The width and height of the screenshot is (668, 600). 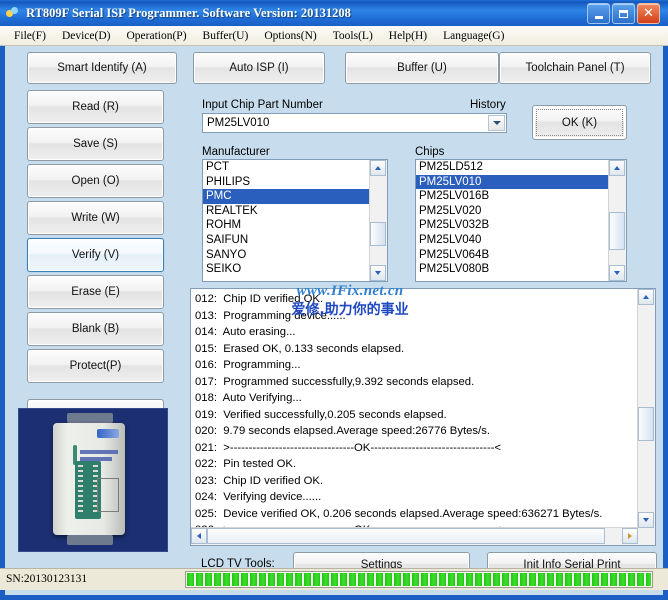 What do you see at coordinates (512, 196) in the screenshot?
I see `list-item: PM25LV016B` at bounding box center [512, 196].